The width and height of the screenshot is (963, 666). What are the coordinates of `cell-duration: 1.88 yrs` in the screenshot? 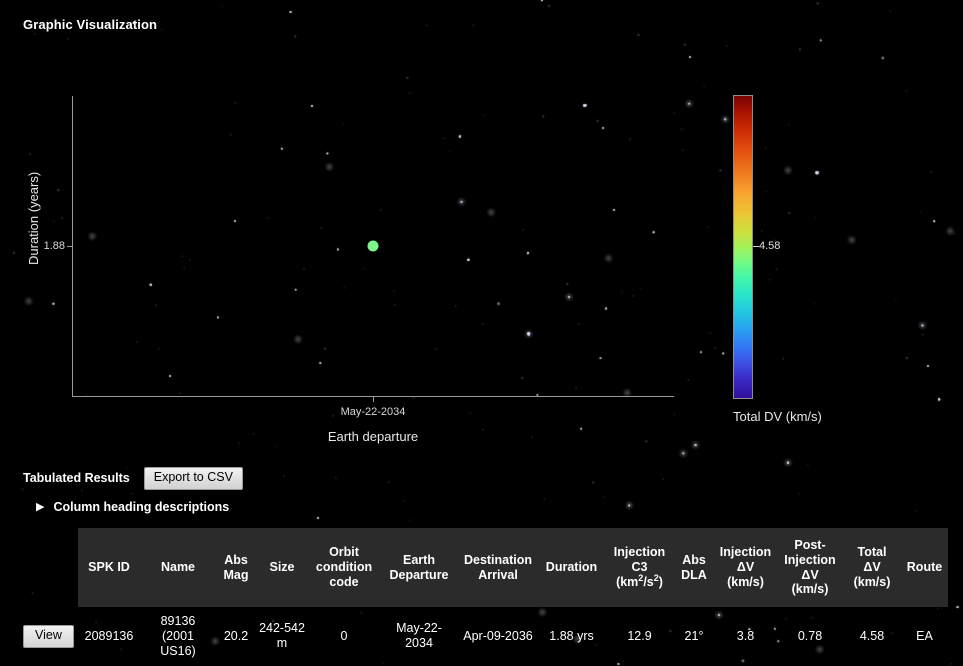 It's located at (571, 635).